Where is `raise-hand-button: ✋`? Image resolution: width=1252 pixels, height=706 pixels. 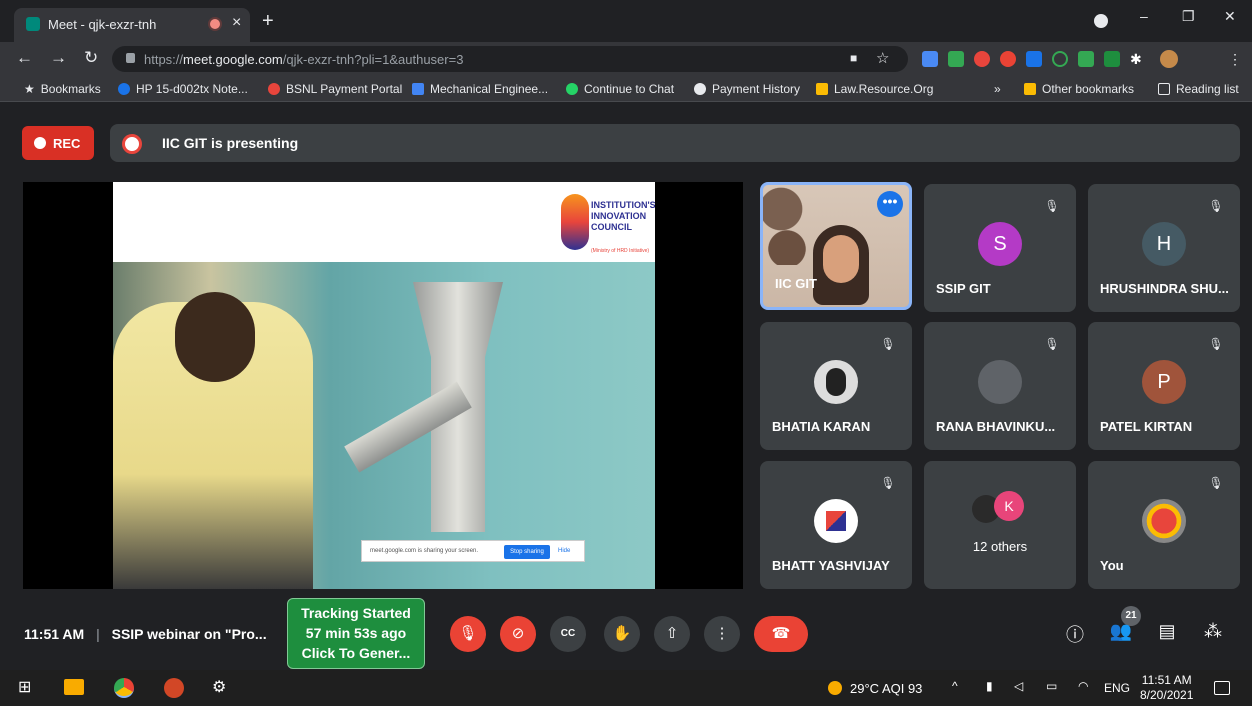
raise-hand-button: ✋ is located at coordinates (622, 634).